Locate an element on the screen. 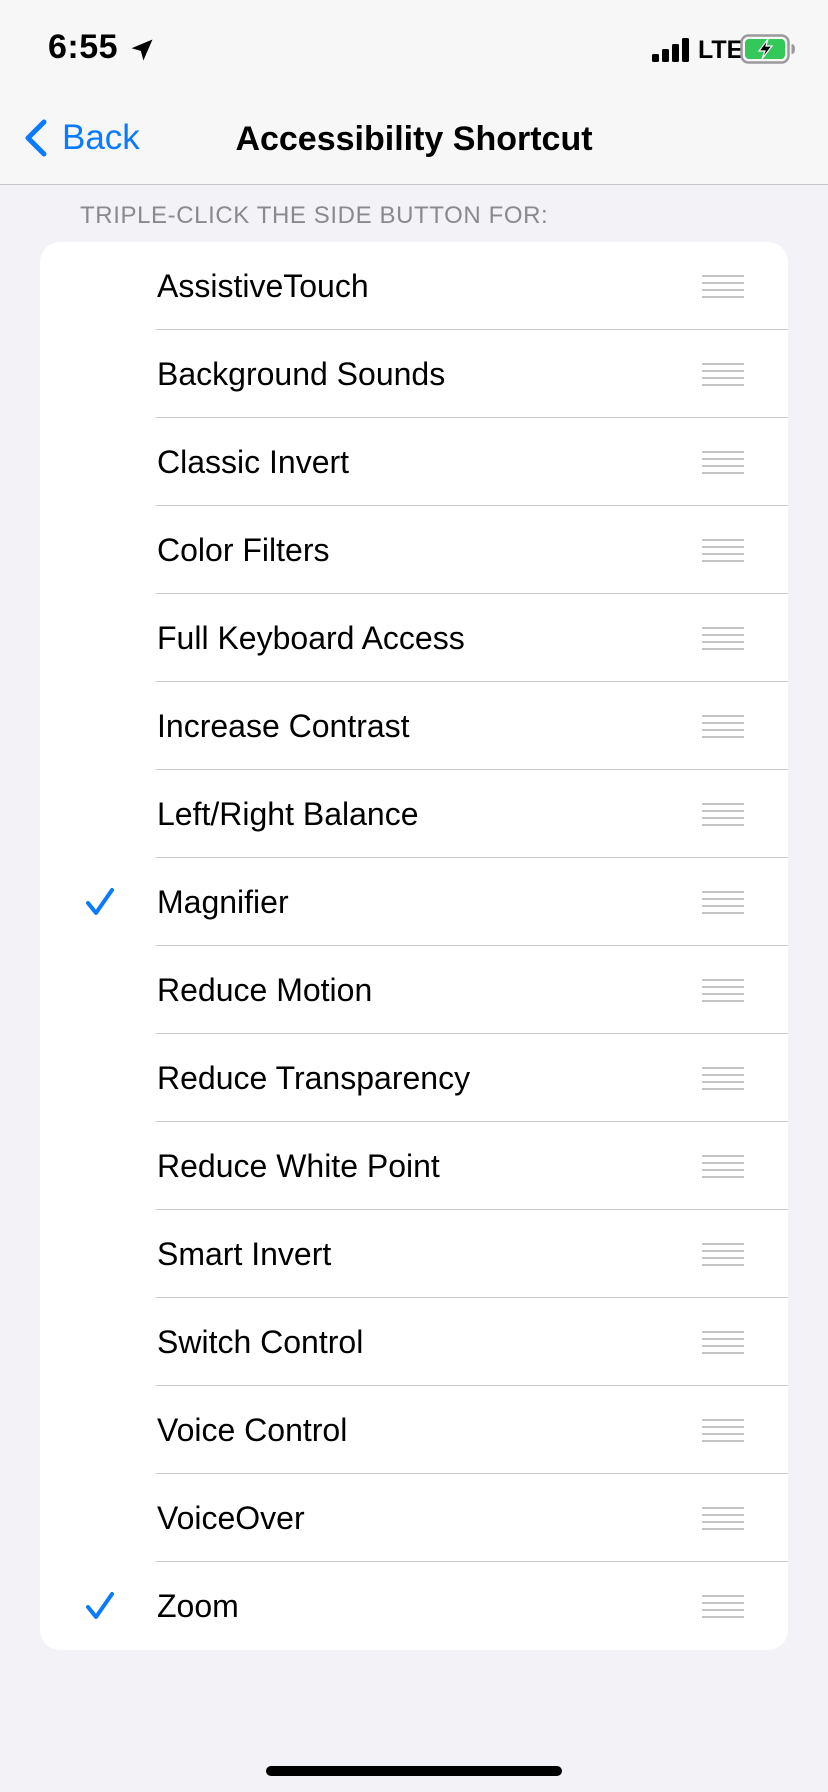 The width and height of the screenshot is (828, 1792). shortcut-option-row: Zoom is located at coordinates (414, 1606).